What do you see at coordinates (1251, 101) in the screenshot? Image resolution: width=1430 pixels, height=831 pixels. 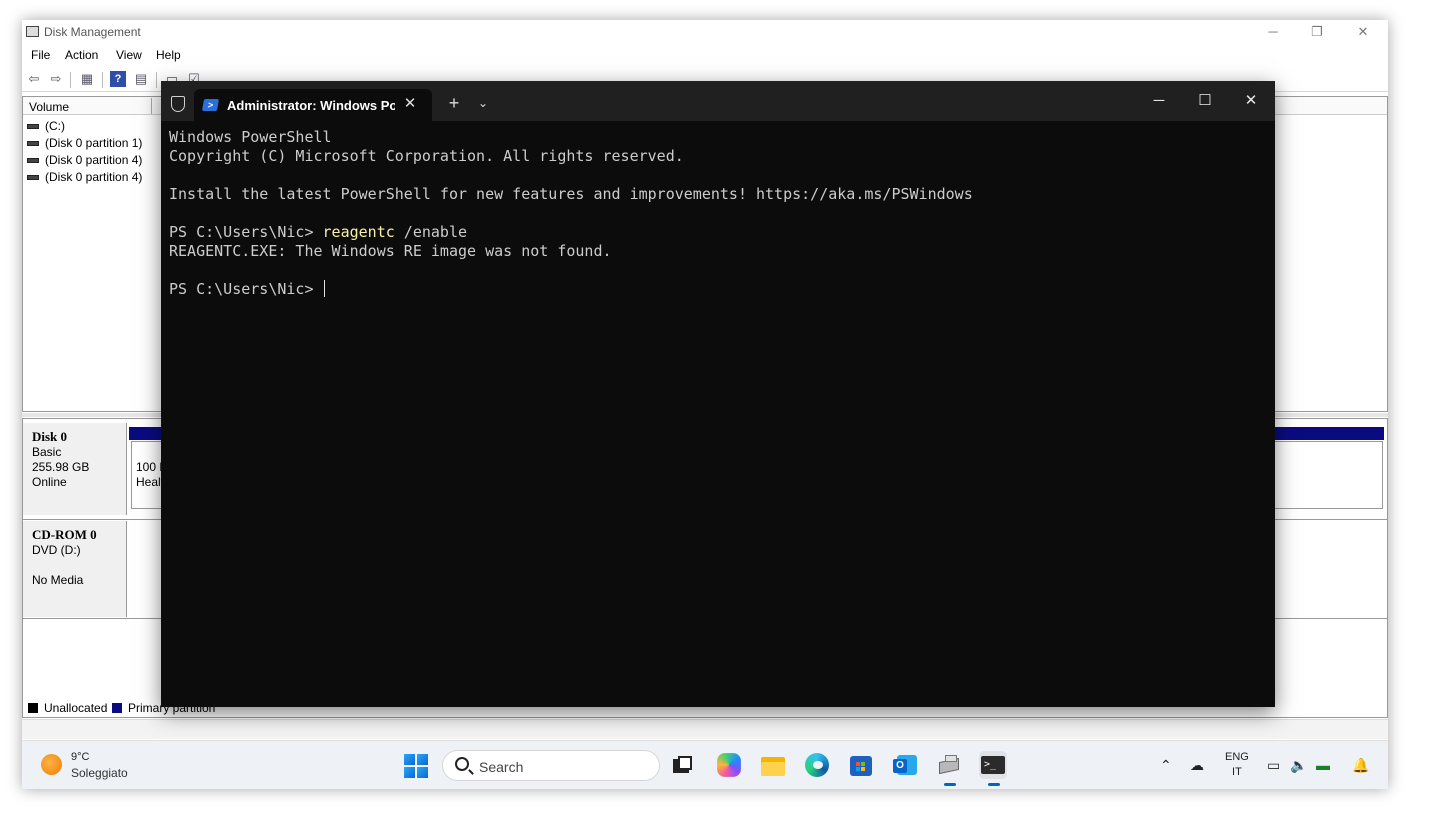 I see `terminal-close-button: ✕` at bounding box center [1251, 101].